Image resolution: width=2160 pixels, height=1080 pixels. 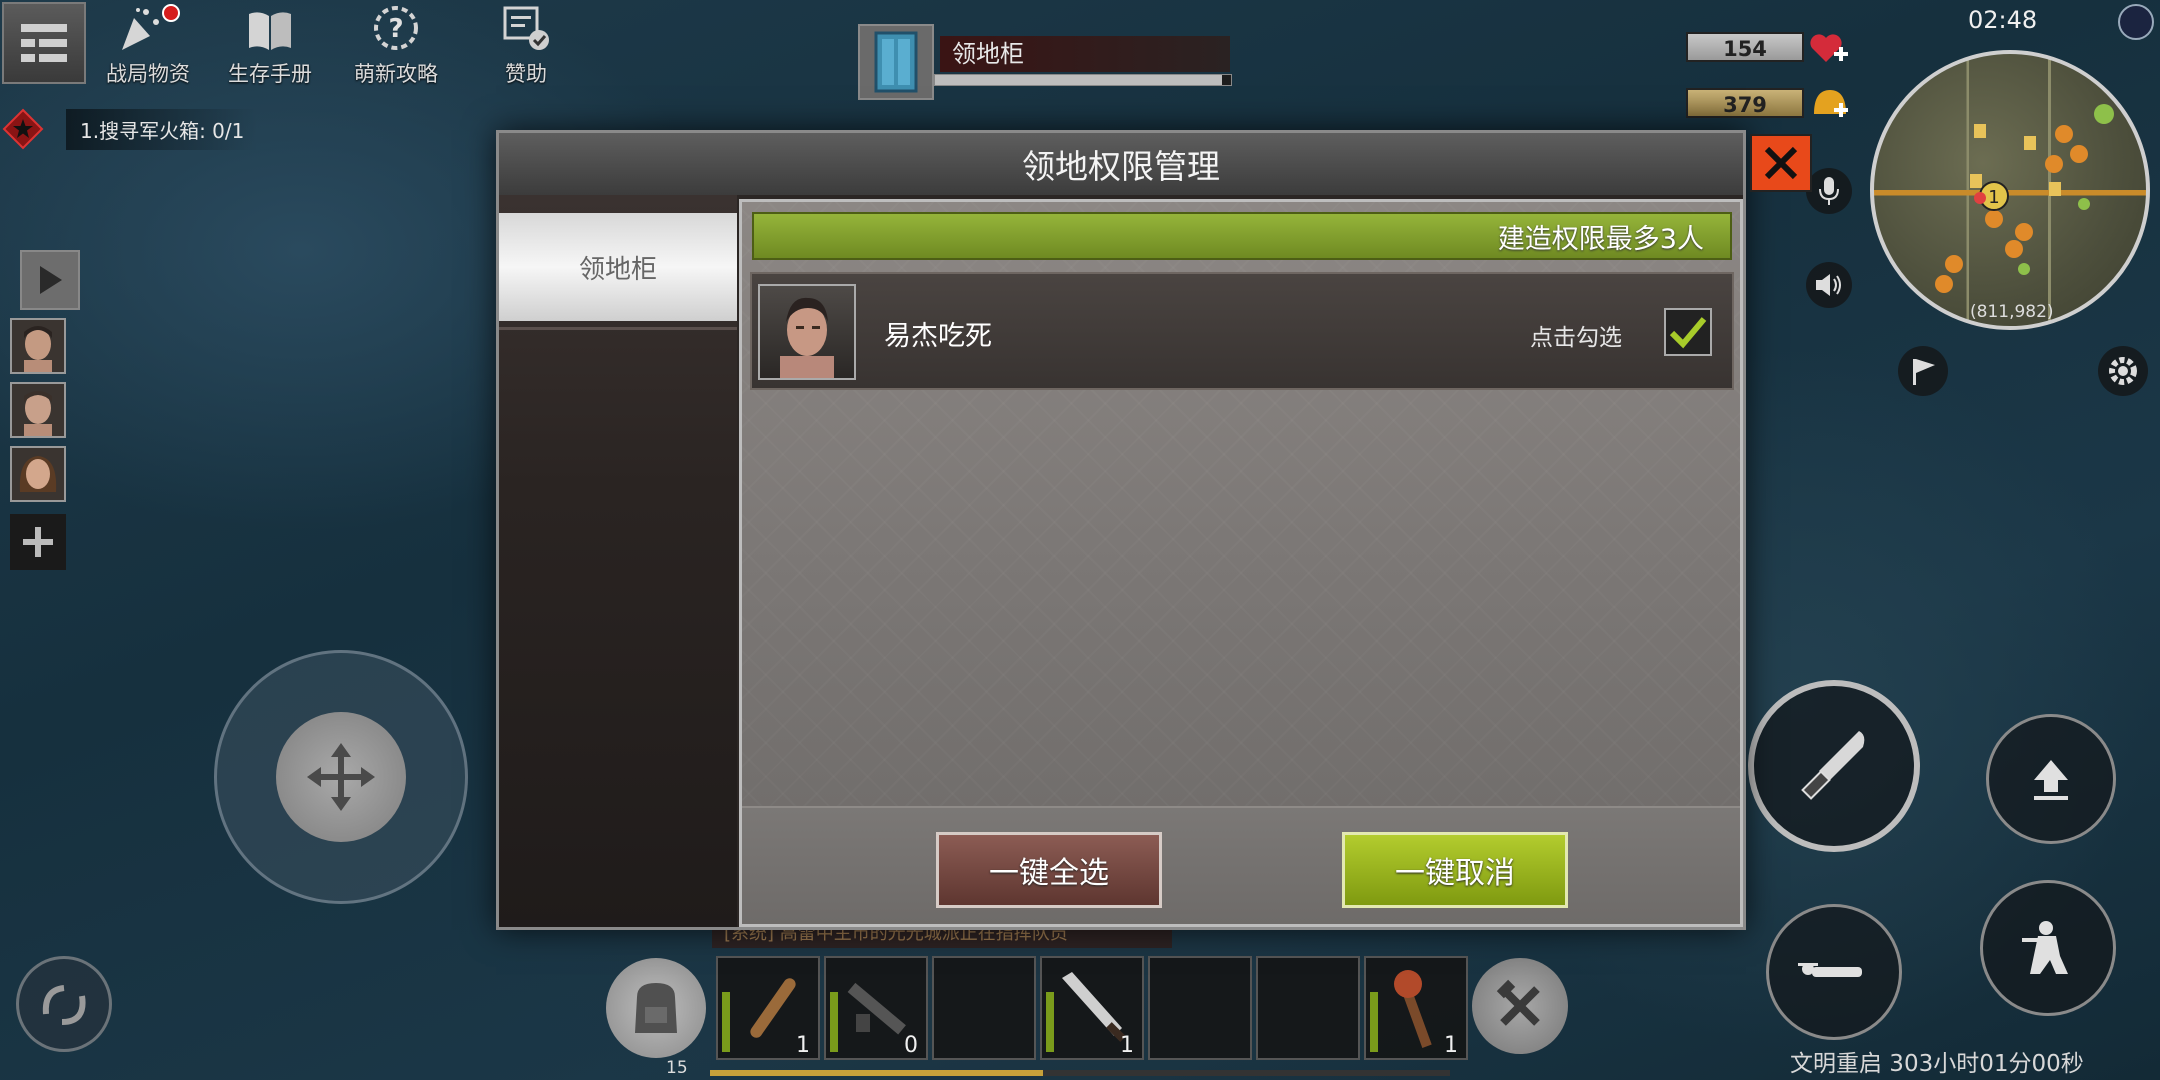 What do you see at coordinates (140, 29) in the screenshot?
I see `confetti-icon` at bounding box center [140, 29].